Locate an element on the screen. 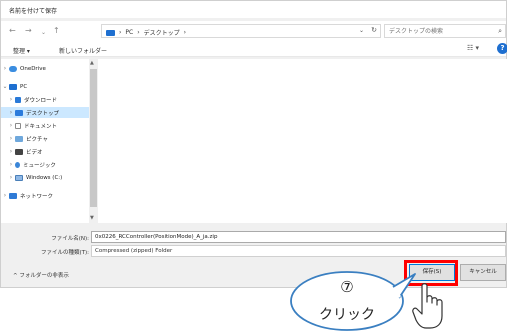 The height and width of the screenshot is (335, 507). tree-item-pc: ⌄ PC is located at coordinates (45, 86).